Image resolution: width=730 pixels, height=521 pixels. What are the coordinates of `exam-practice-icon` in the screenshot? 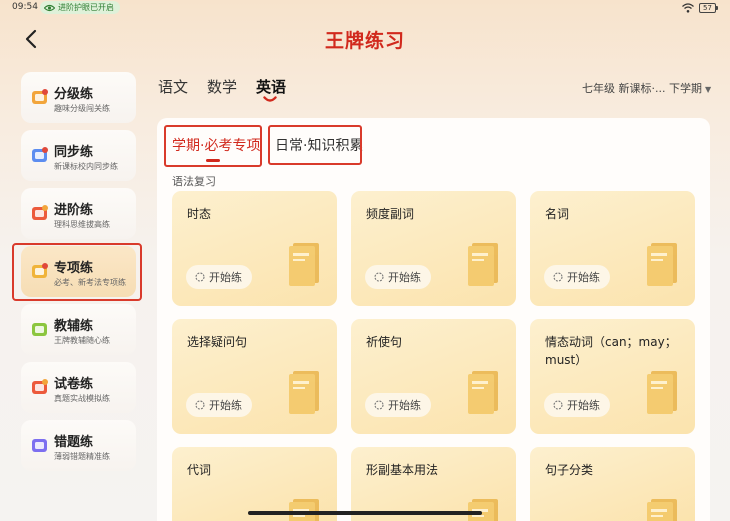 It's located at (39, 387).